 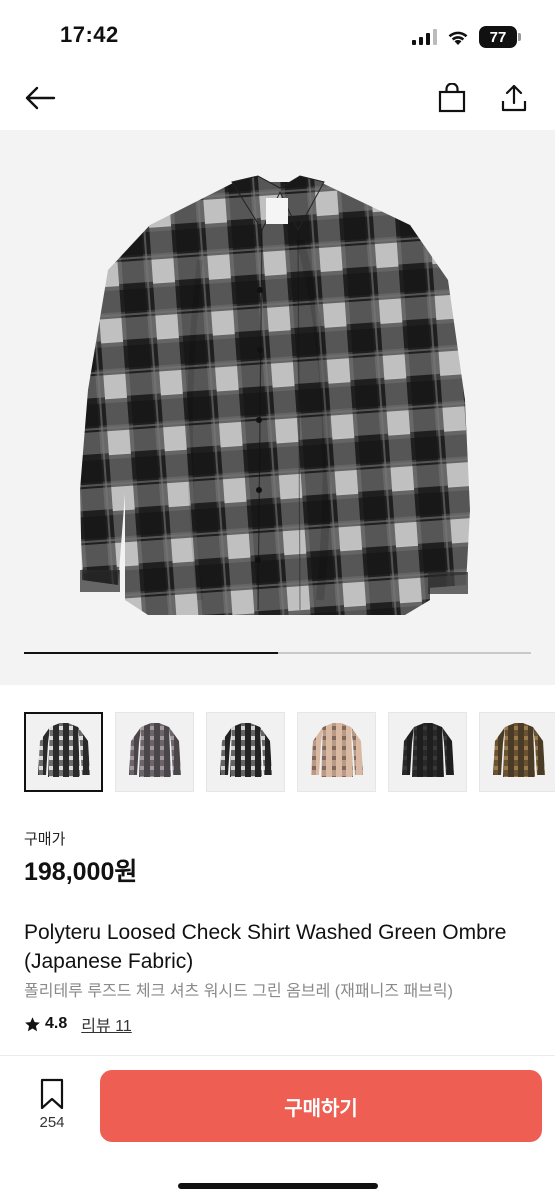 I want to click on thumb-grey-check, so click(x=154, y=752).